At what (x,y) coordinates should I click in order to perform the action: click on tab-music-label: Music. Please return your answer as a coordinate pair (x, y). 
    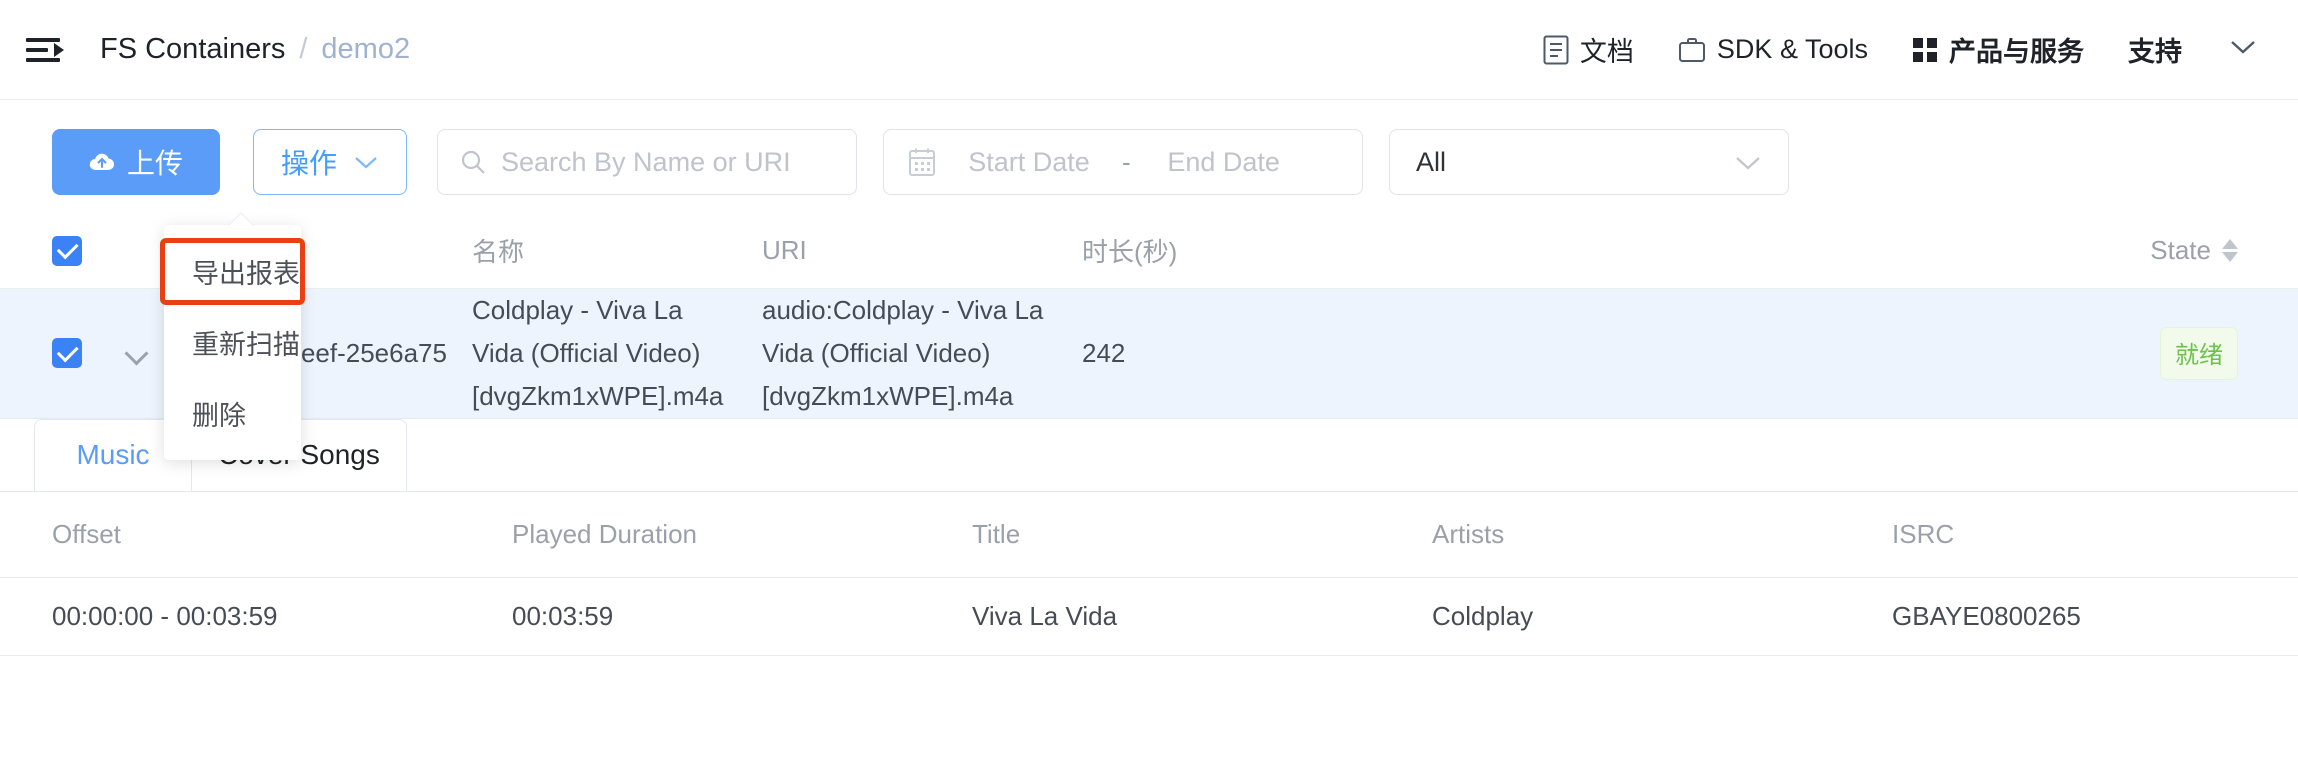
    Looking at the image, I should click on (113, 455).